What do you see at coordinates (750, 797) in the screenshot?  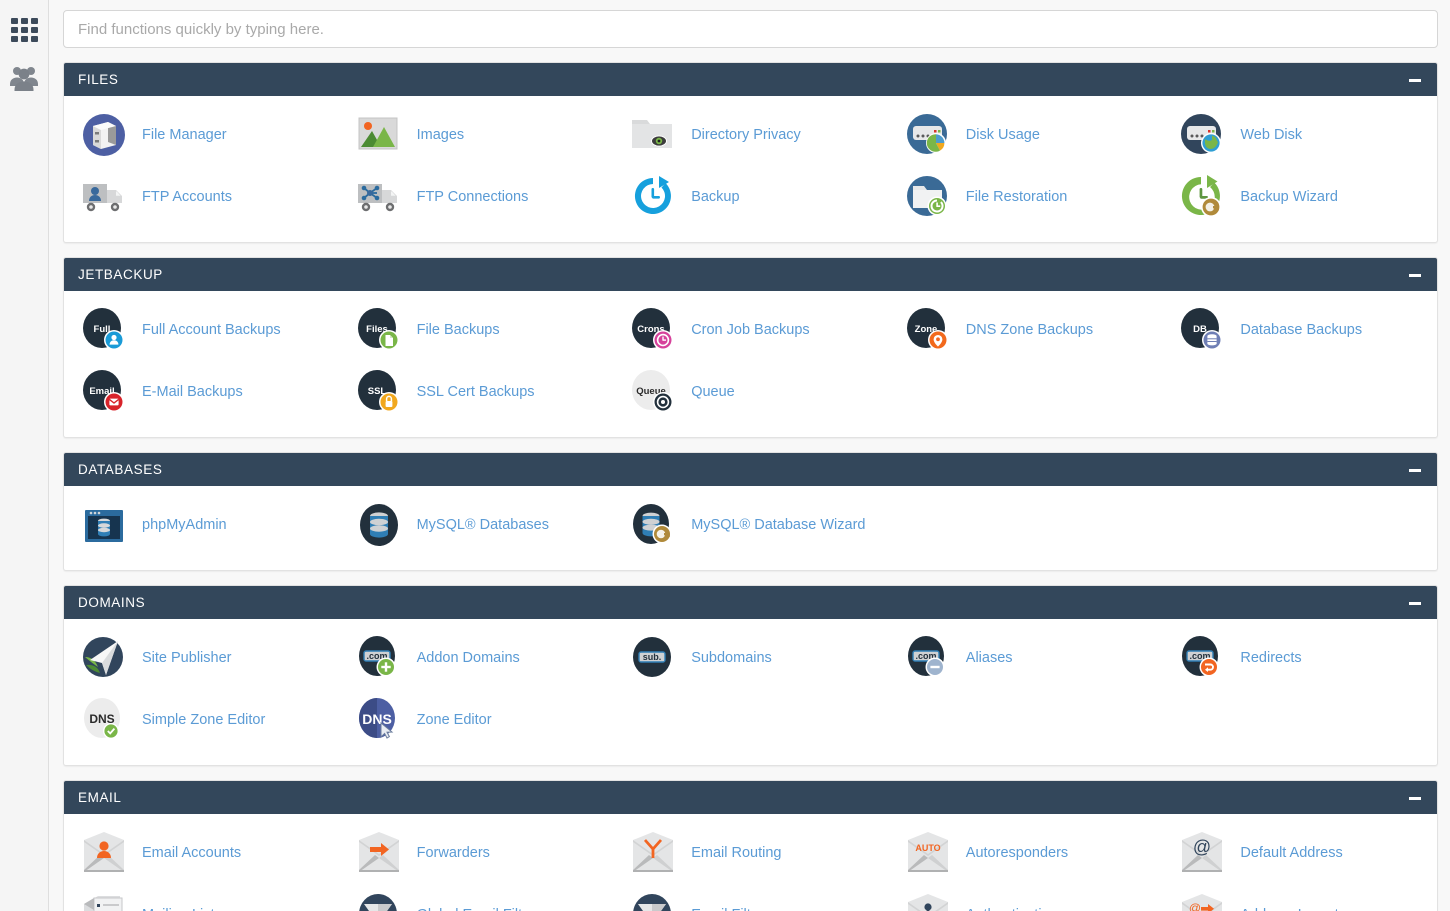 I see `panel-header-email: EMAIL` at bounding box center [750, 797].